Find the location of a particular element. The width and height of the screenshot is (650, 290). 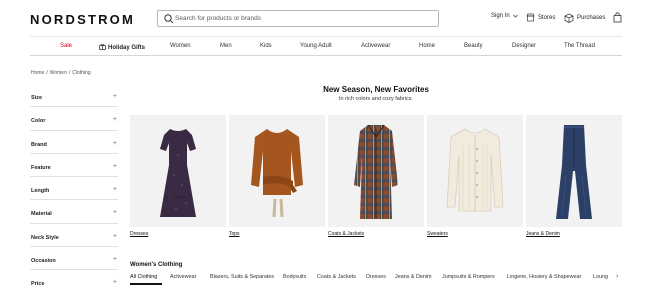

nordstrom-logo: NORDSTROM is located at coordinates (82, 19).